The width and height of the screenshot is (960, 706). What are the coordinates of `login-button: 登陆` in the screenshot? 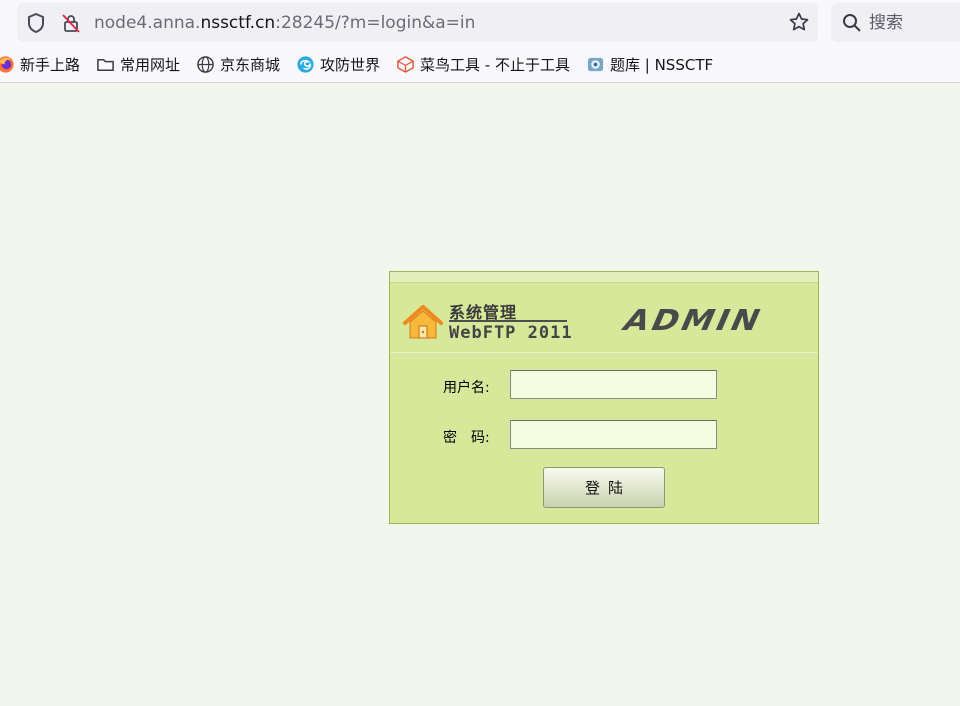 It's located at (604, 487).